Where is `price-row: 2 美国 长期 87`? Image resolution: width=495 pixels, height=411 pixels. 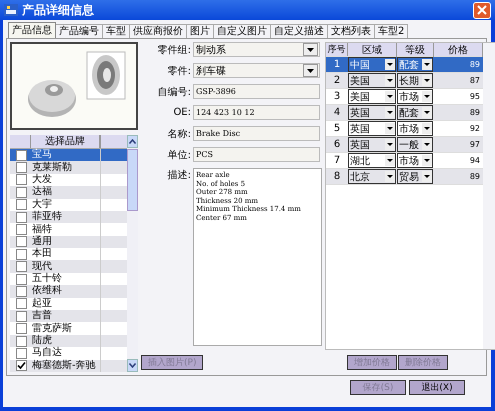 price-row: 2 美国 长期 87 is located at coordinates (404, 81).